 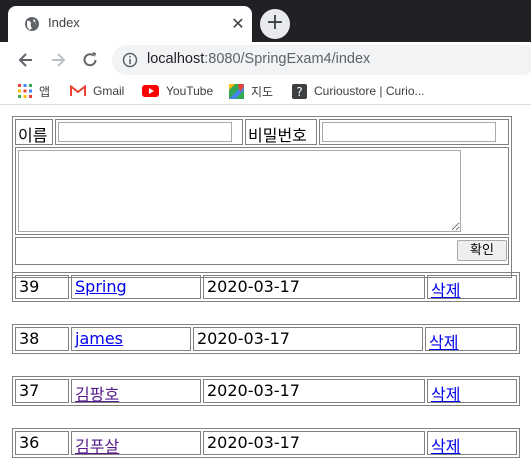 I want to click on row-name-cell: 김팡호, so click(x=136, y=392).